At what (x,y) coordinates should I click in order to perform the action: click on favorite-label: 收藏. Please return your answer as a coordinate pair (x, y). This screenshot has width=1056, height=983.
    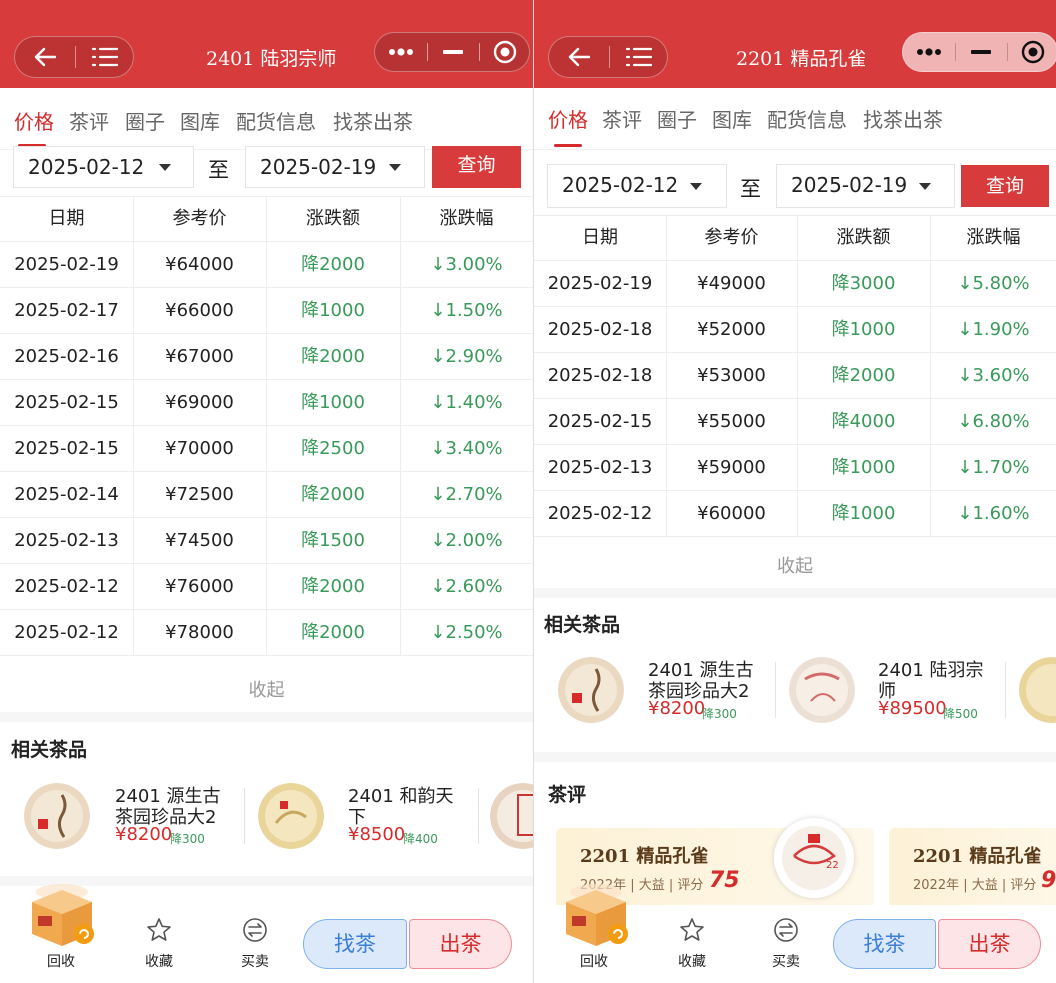
    Looking at the image, I should click on (159, 962).